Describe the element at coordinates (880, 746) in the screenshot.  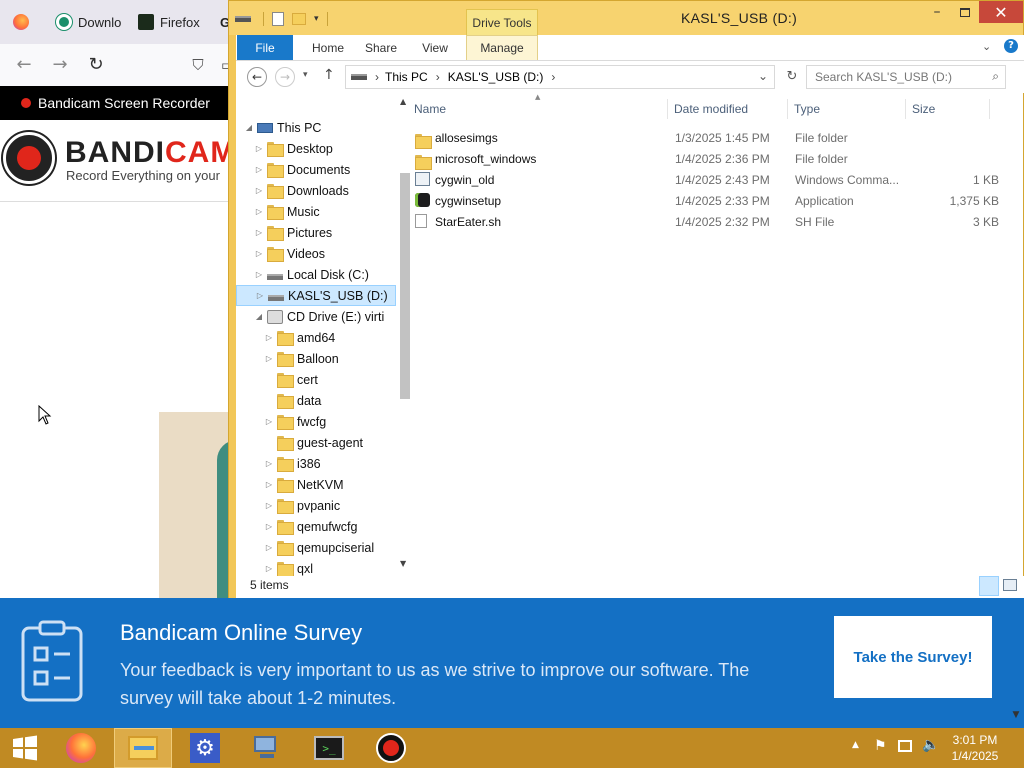
I see `action-center-flag-icon: ⚑` at that location.